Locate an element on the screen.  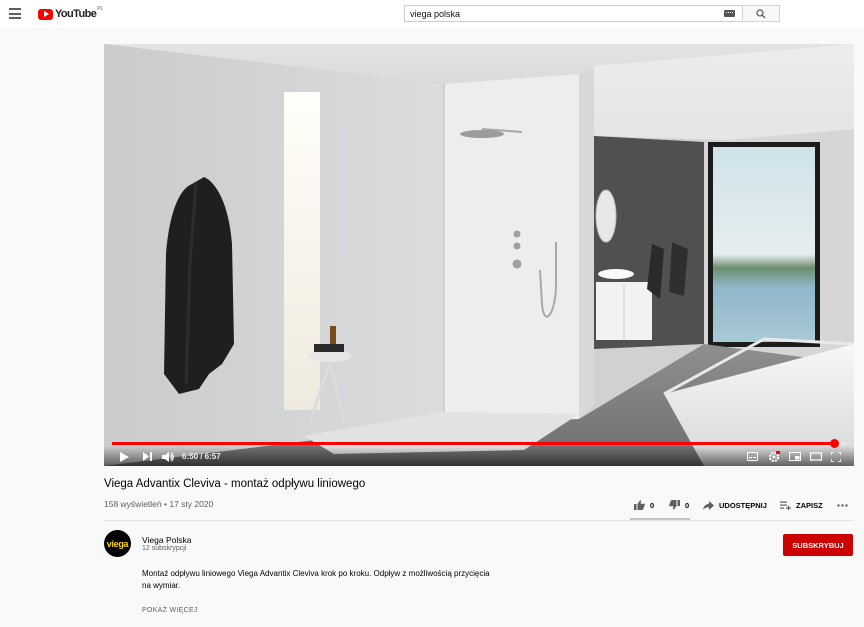
show-more-button: POKAŻ WIĘCEJ is located at coordinates (170, 610).